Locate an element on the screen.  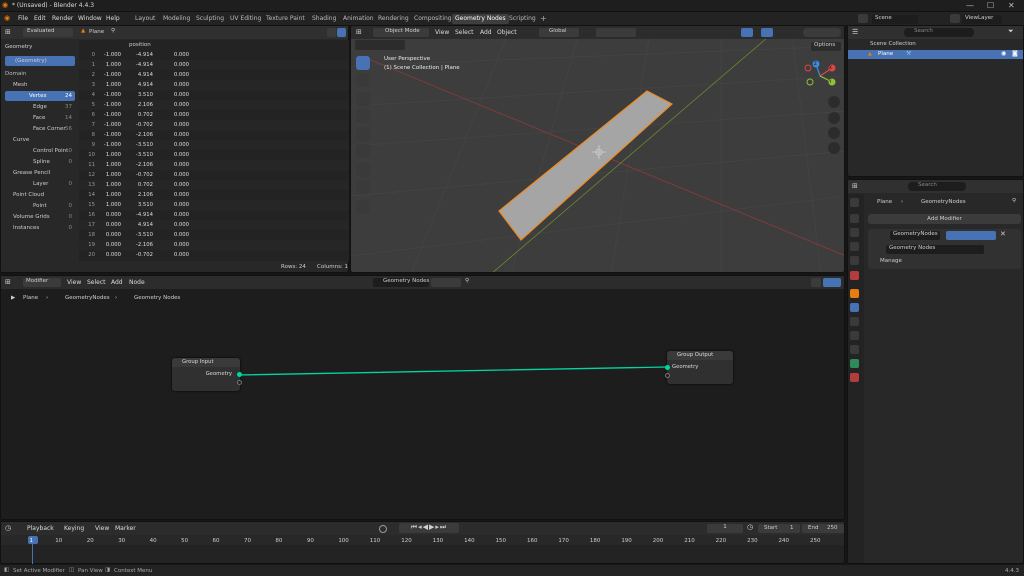
tree-grease-pencil: Grease Pencil is located at coordinates (31, 173).